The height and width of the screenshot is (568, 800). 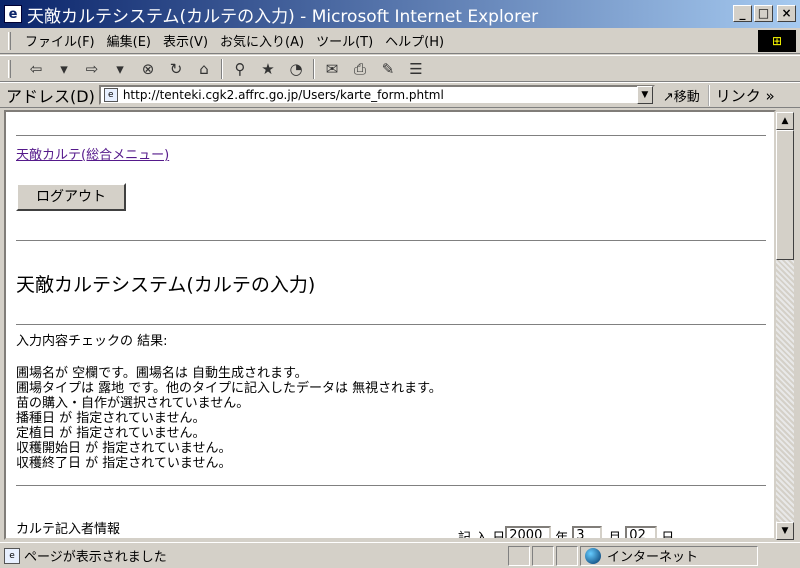 What do you see at coordinates (229, 388) in the screenshot?
I see `message-line: 圃場タイプは 露地 です。他のタイプに記入したデータは 無視されます。` at bounding box center [229, 388].